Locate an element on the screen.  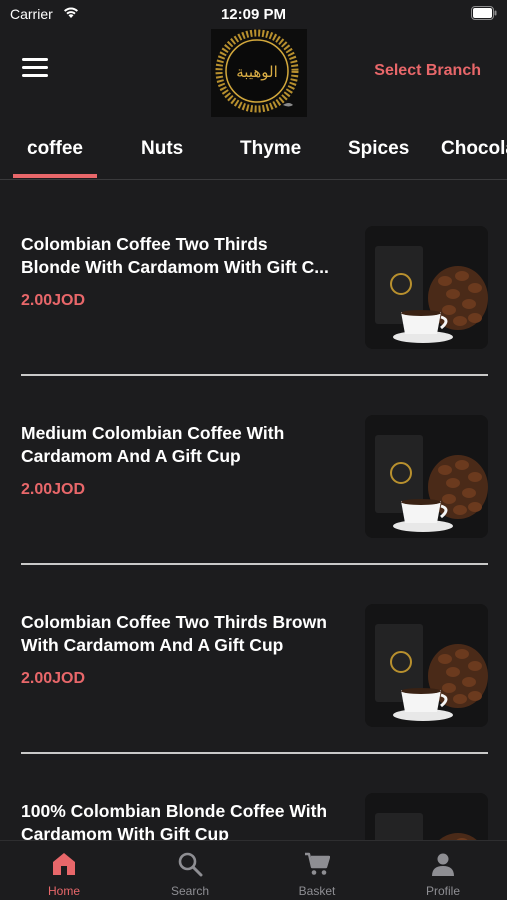
product-title-line1: Colombian Coffee Two Thirds Brown is located at coordinates (174, 622).